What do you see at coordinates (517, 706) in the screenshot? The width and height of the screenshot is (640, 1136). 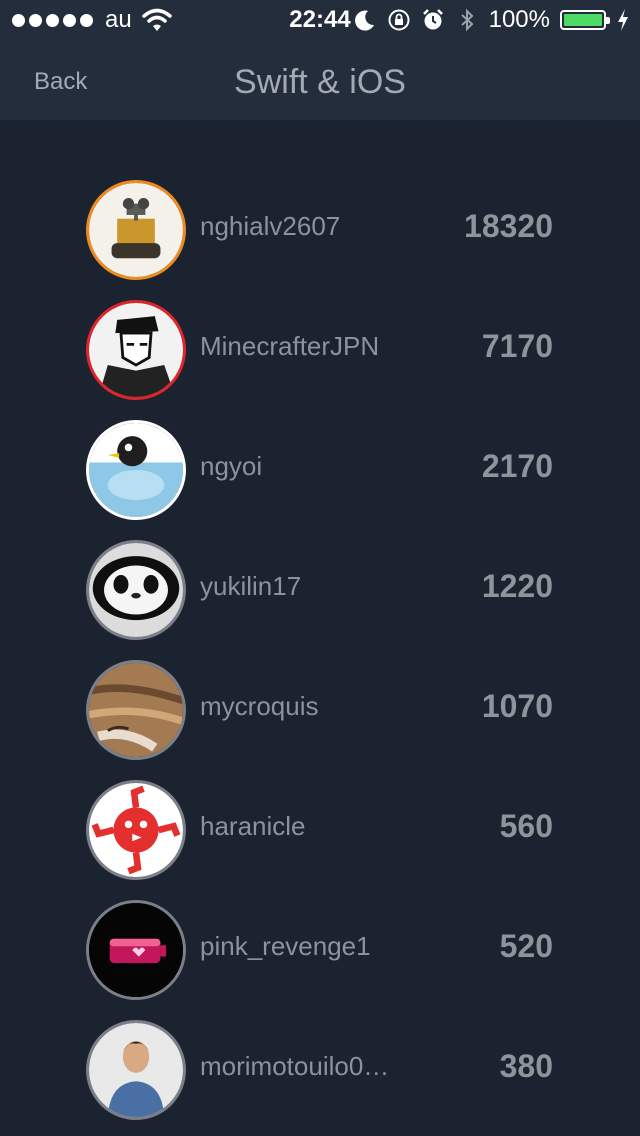 I see `score: 1070` at bounding box center [517, 706].